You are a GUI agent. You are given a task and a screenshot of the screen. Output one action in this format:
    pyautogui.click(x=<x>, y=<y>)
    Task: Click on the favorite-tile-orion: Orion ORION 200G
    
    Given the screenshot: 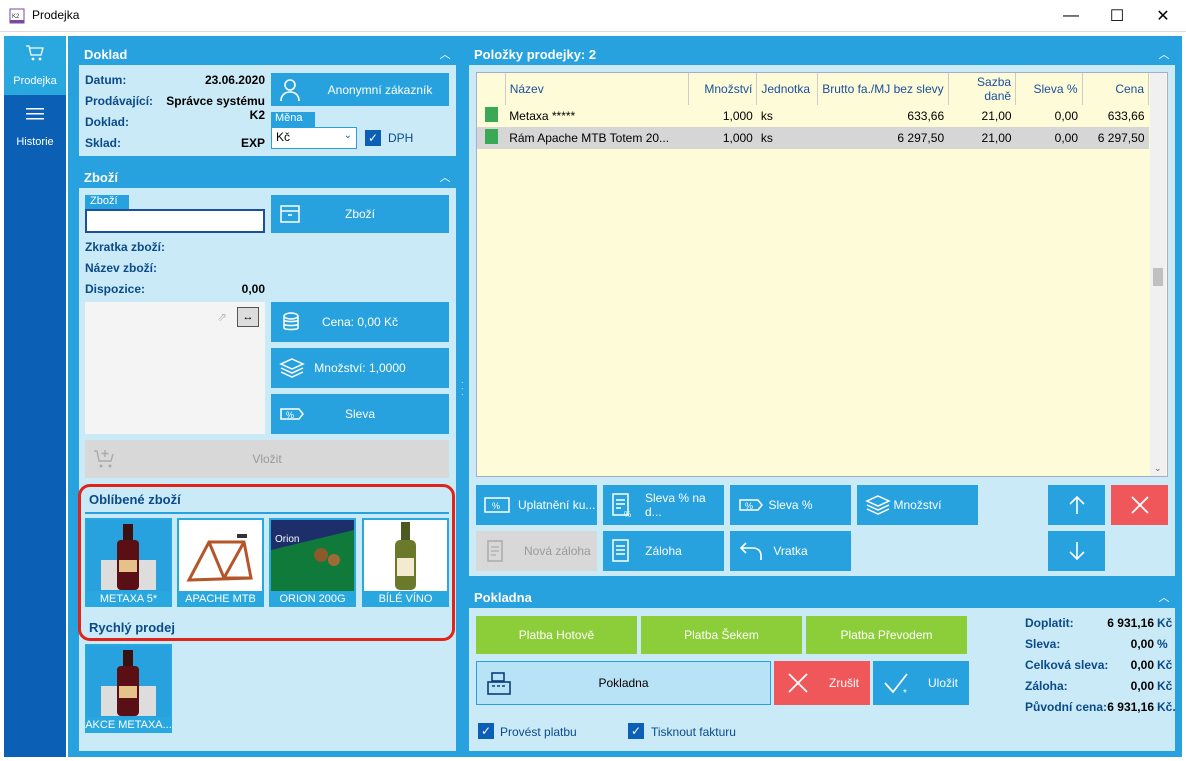 What is the action you would take?
    pyautogui.click(x=312, y=562)
    